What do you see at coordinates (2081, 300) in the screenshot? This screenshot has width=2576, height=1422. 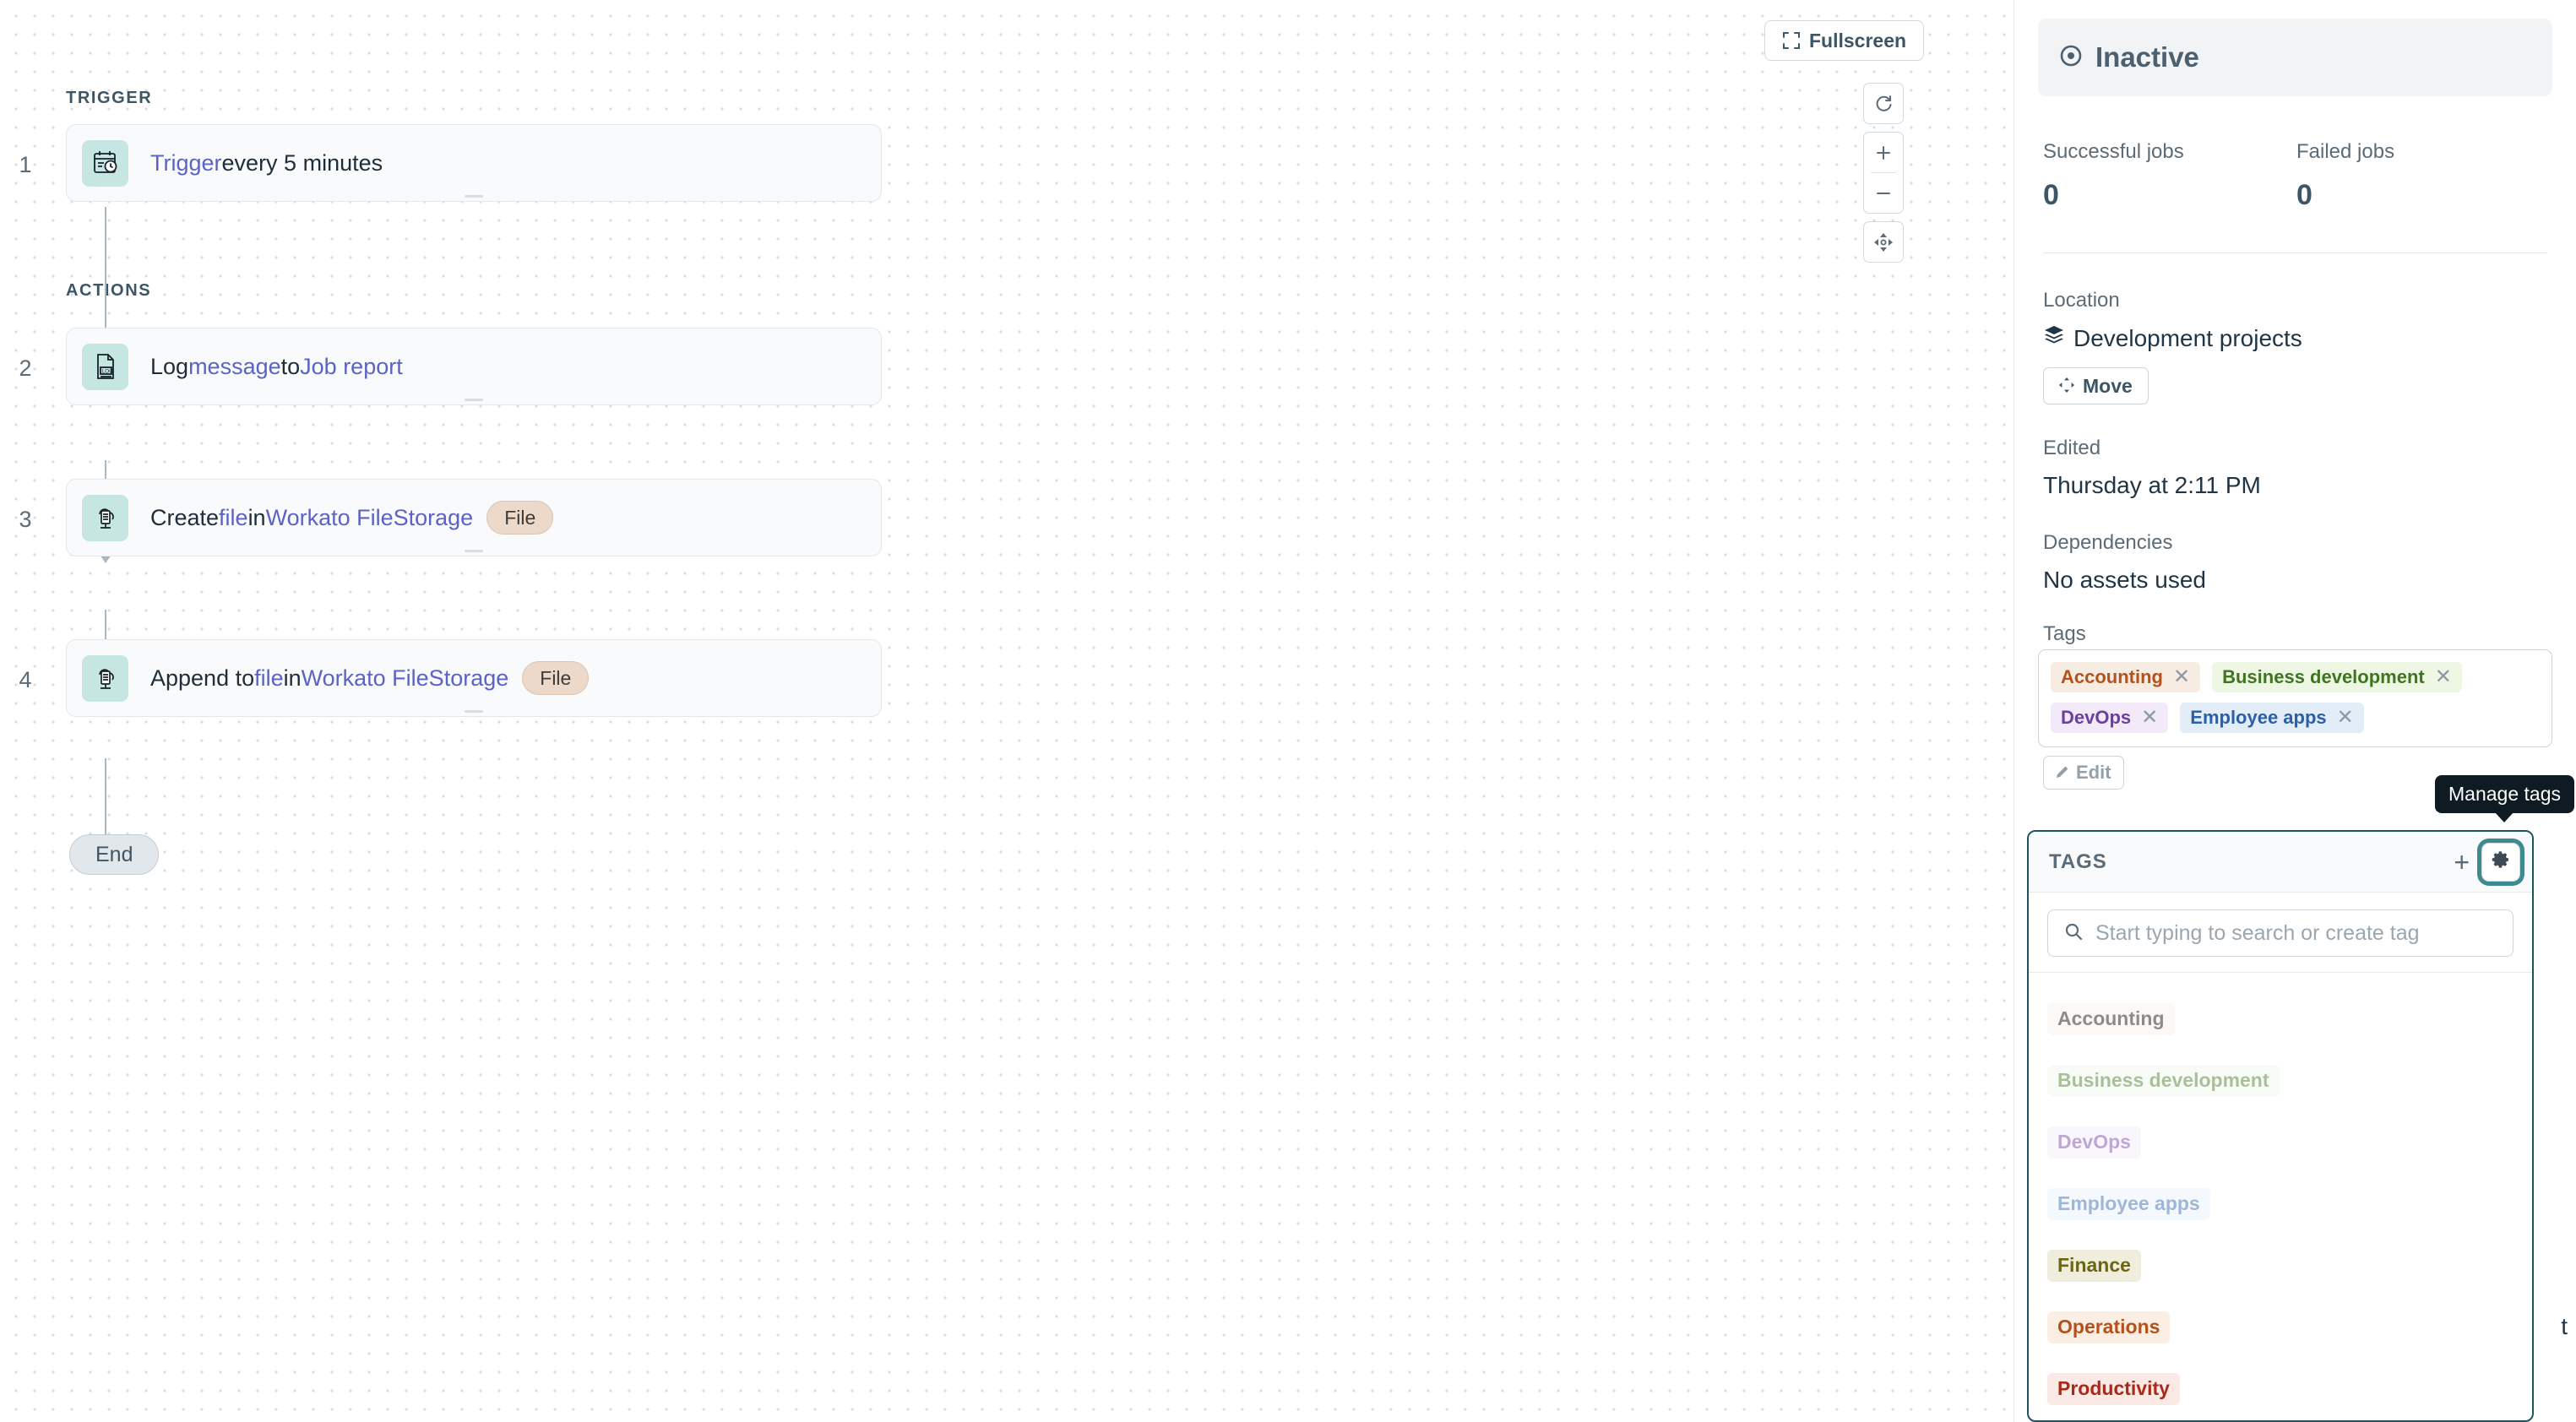 I see `location-label: Location` at bounding box center [2081, 300].